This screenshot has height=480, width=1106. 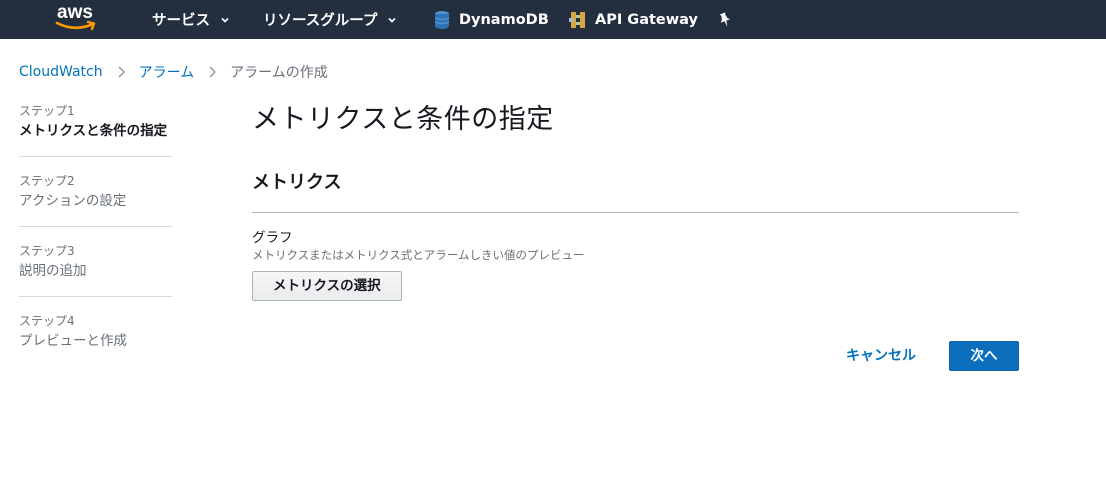 I want to click on breadcrumb-current-page: アラームの作成, so click(x=279, y=73).